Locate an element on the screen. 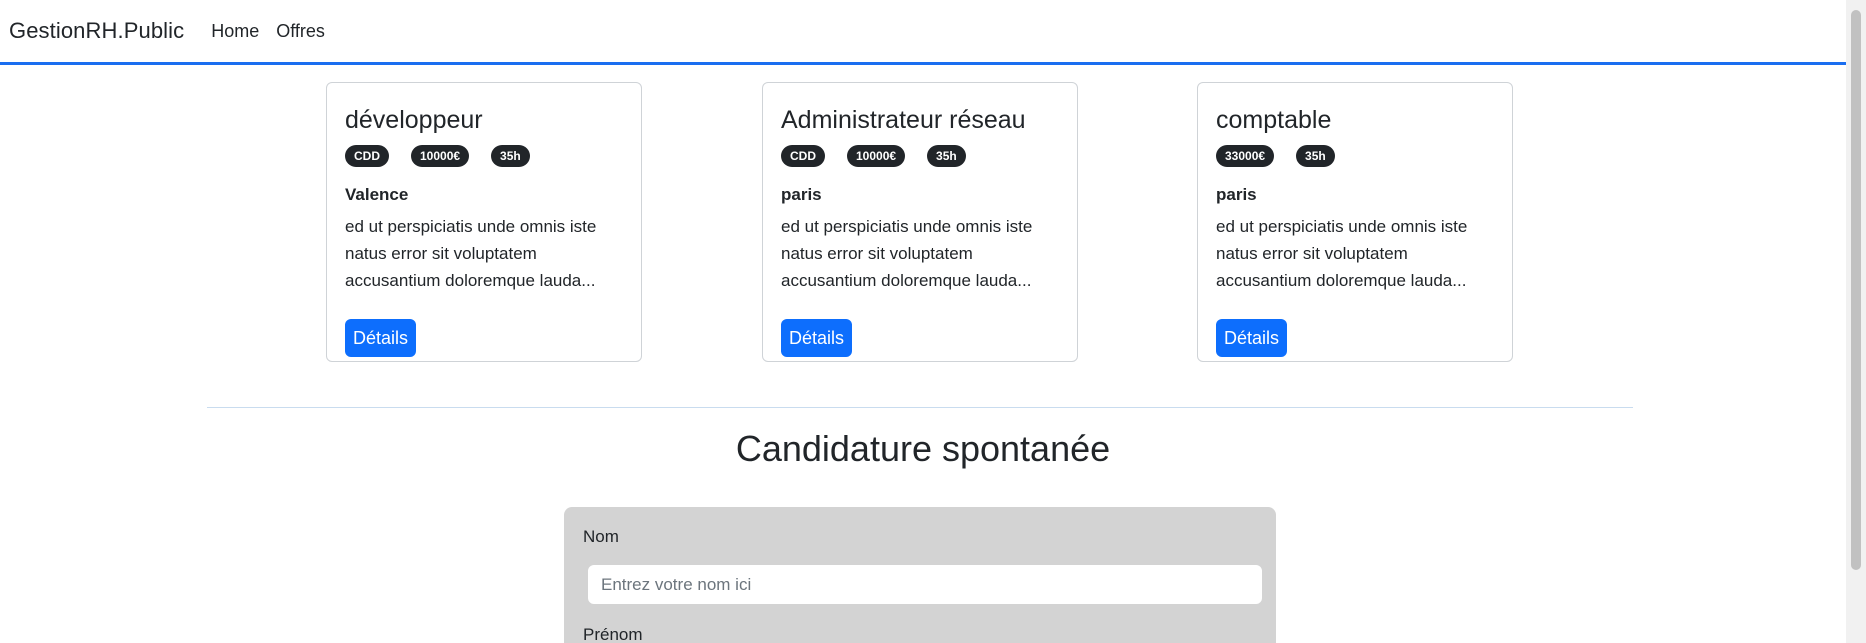 The height and width of the screenshot is (643, 1866). brand-link: GestionRH.Public is located at coordinates (96, 31).